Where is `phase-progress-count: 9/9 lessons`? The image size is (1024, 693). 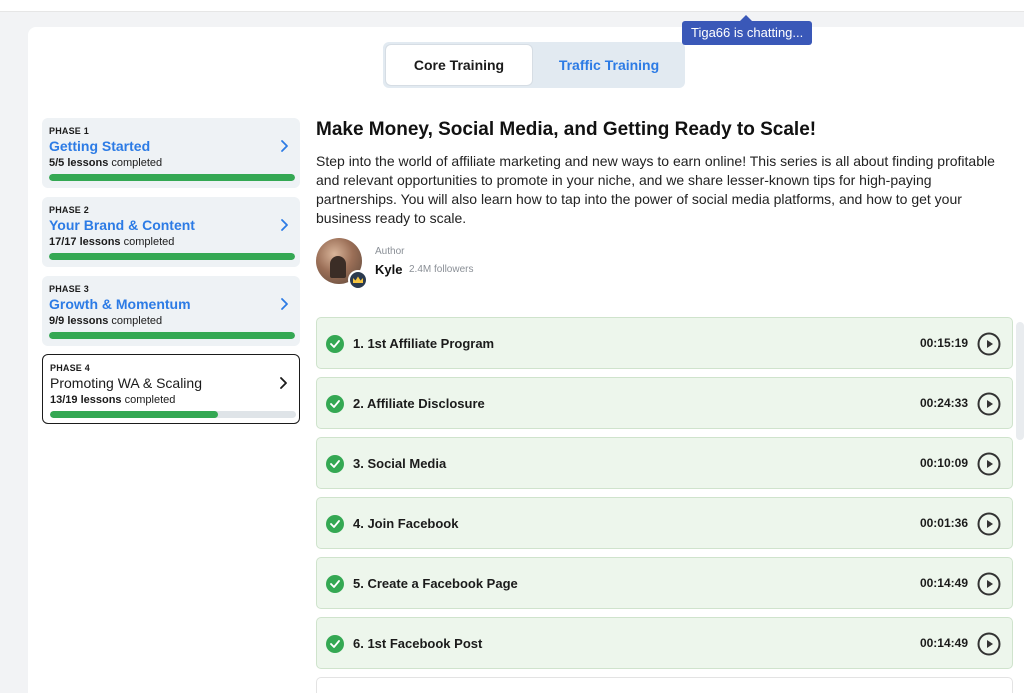
phase-progress-count: 9/9 lessons is located at coordinates (79, 321).